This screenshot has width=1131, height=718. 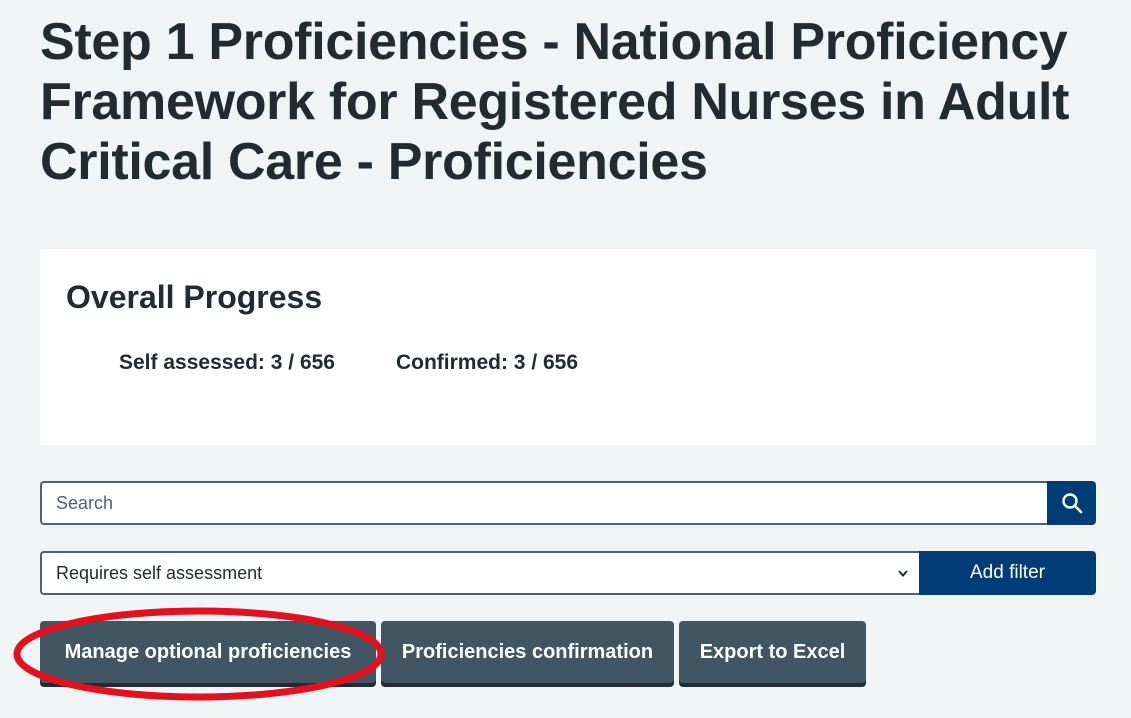 What do you see at coordinates (487, 362) in the screenshot?
I see `confirmed-count: Confirmed: 3 / 656` at bounding box center [487, 362].